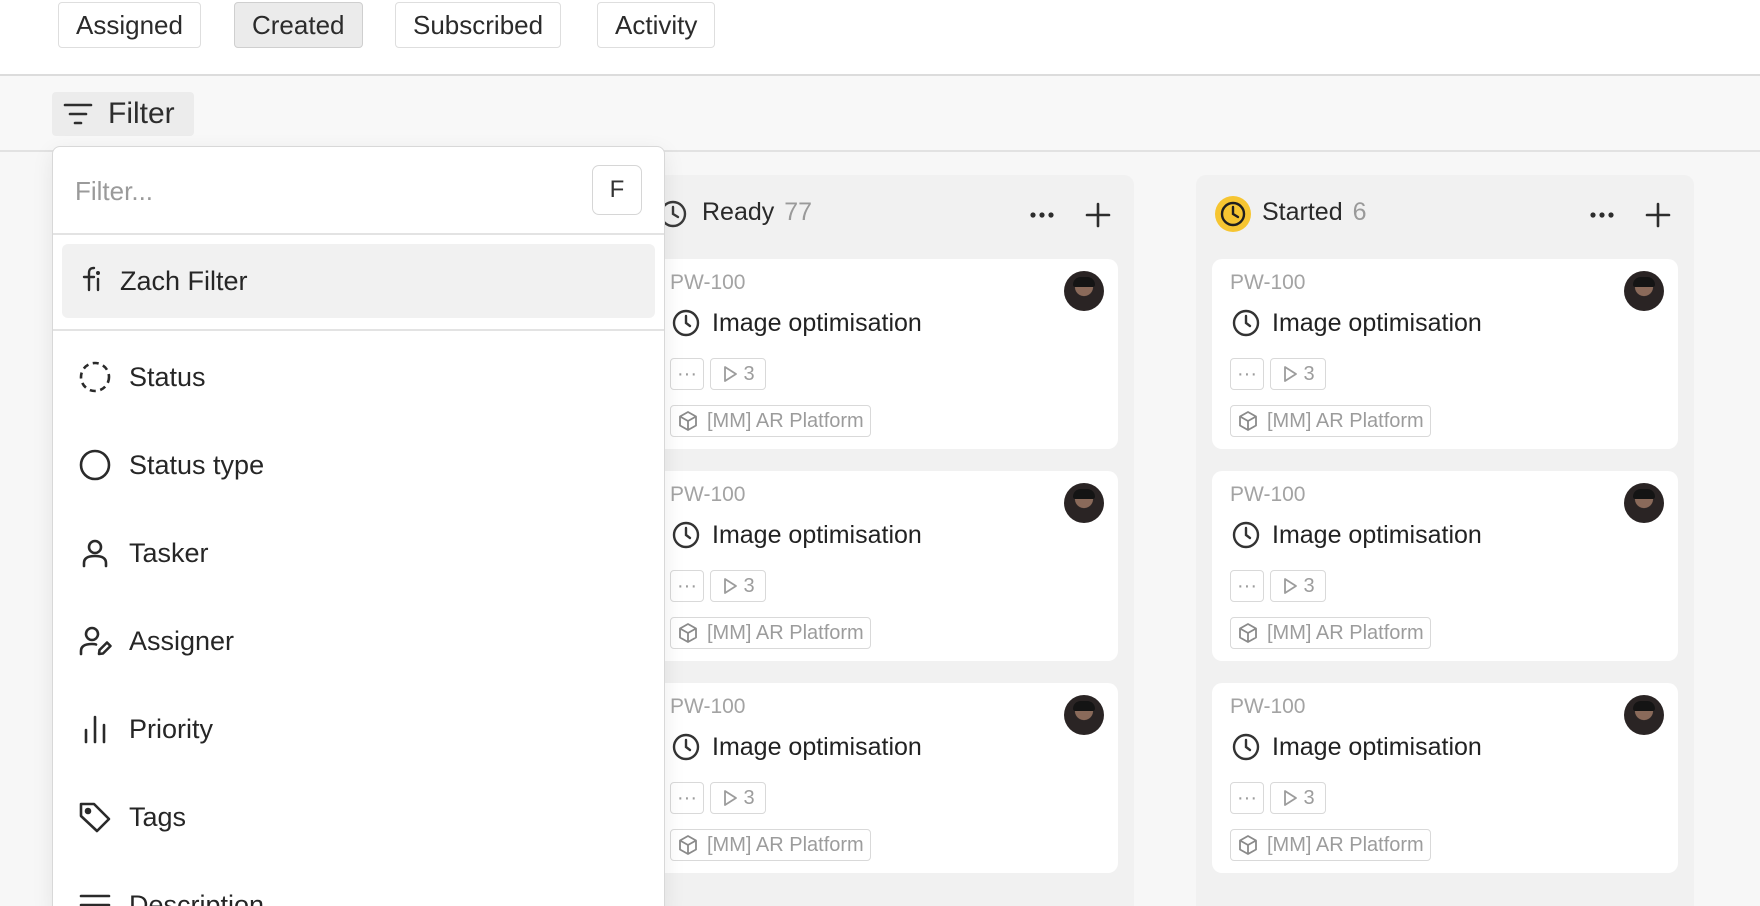 This screenshot has width=1760, height=906. What do you see at coordinates (91, 281) in the screenshot?
I see `function-icon` at bounding box center [91, 281].